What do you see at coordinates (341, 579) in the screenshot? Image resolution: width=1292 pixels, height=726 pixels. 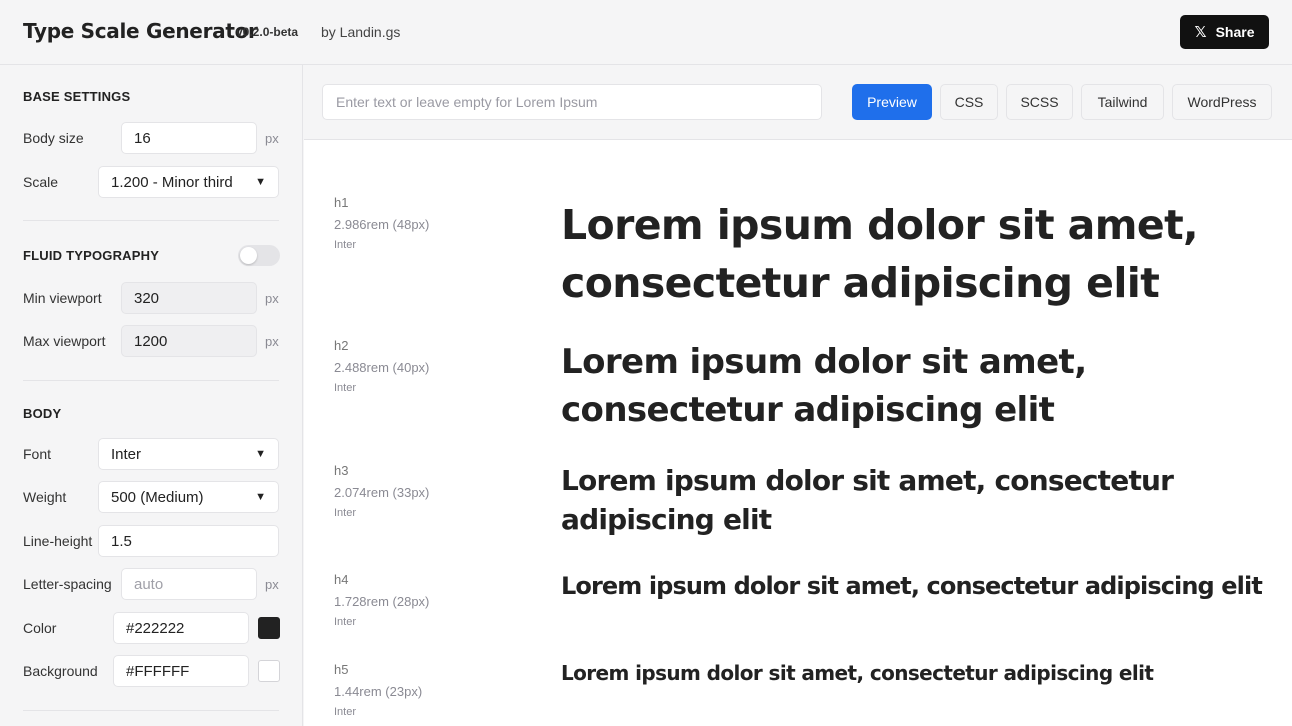 I see `h4-tag: h4` at bounding box center [341, 579].